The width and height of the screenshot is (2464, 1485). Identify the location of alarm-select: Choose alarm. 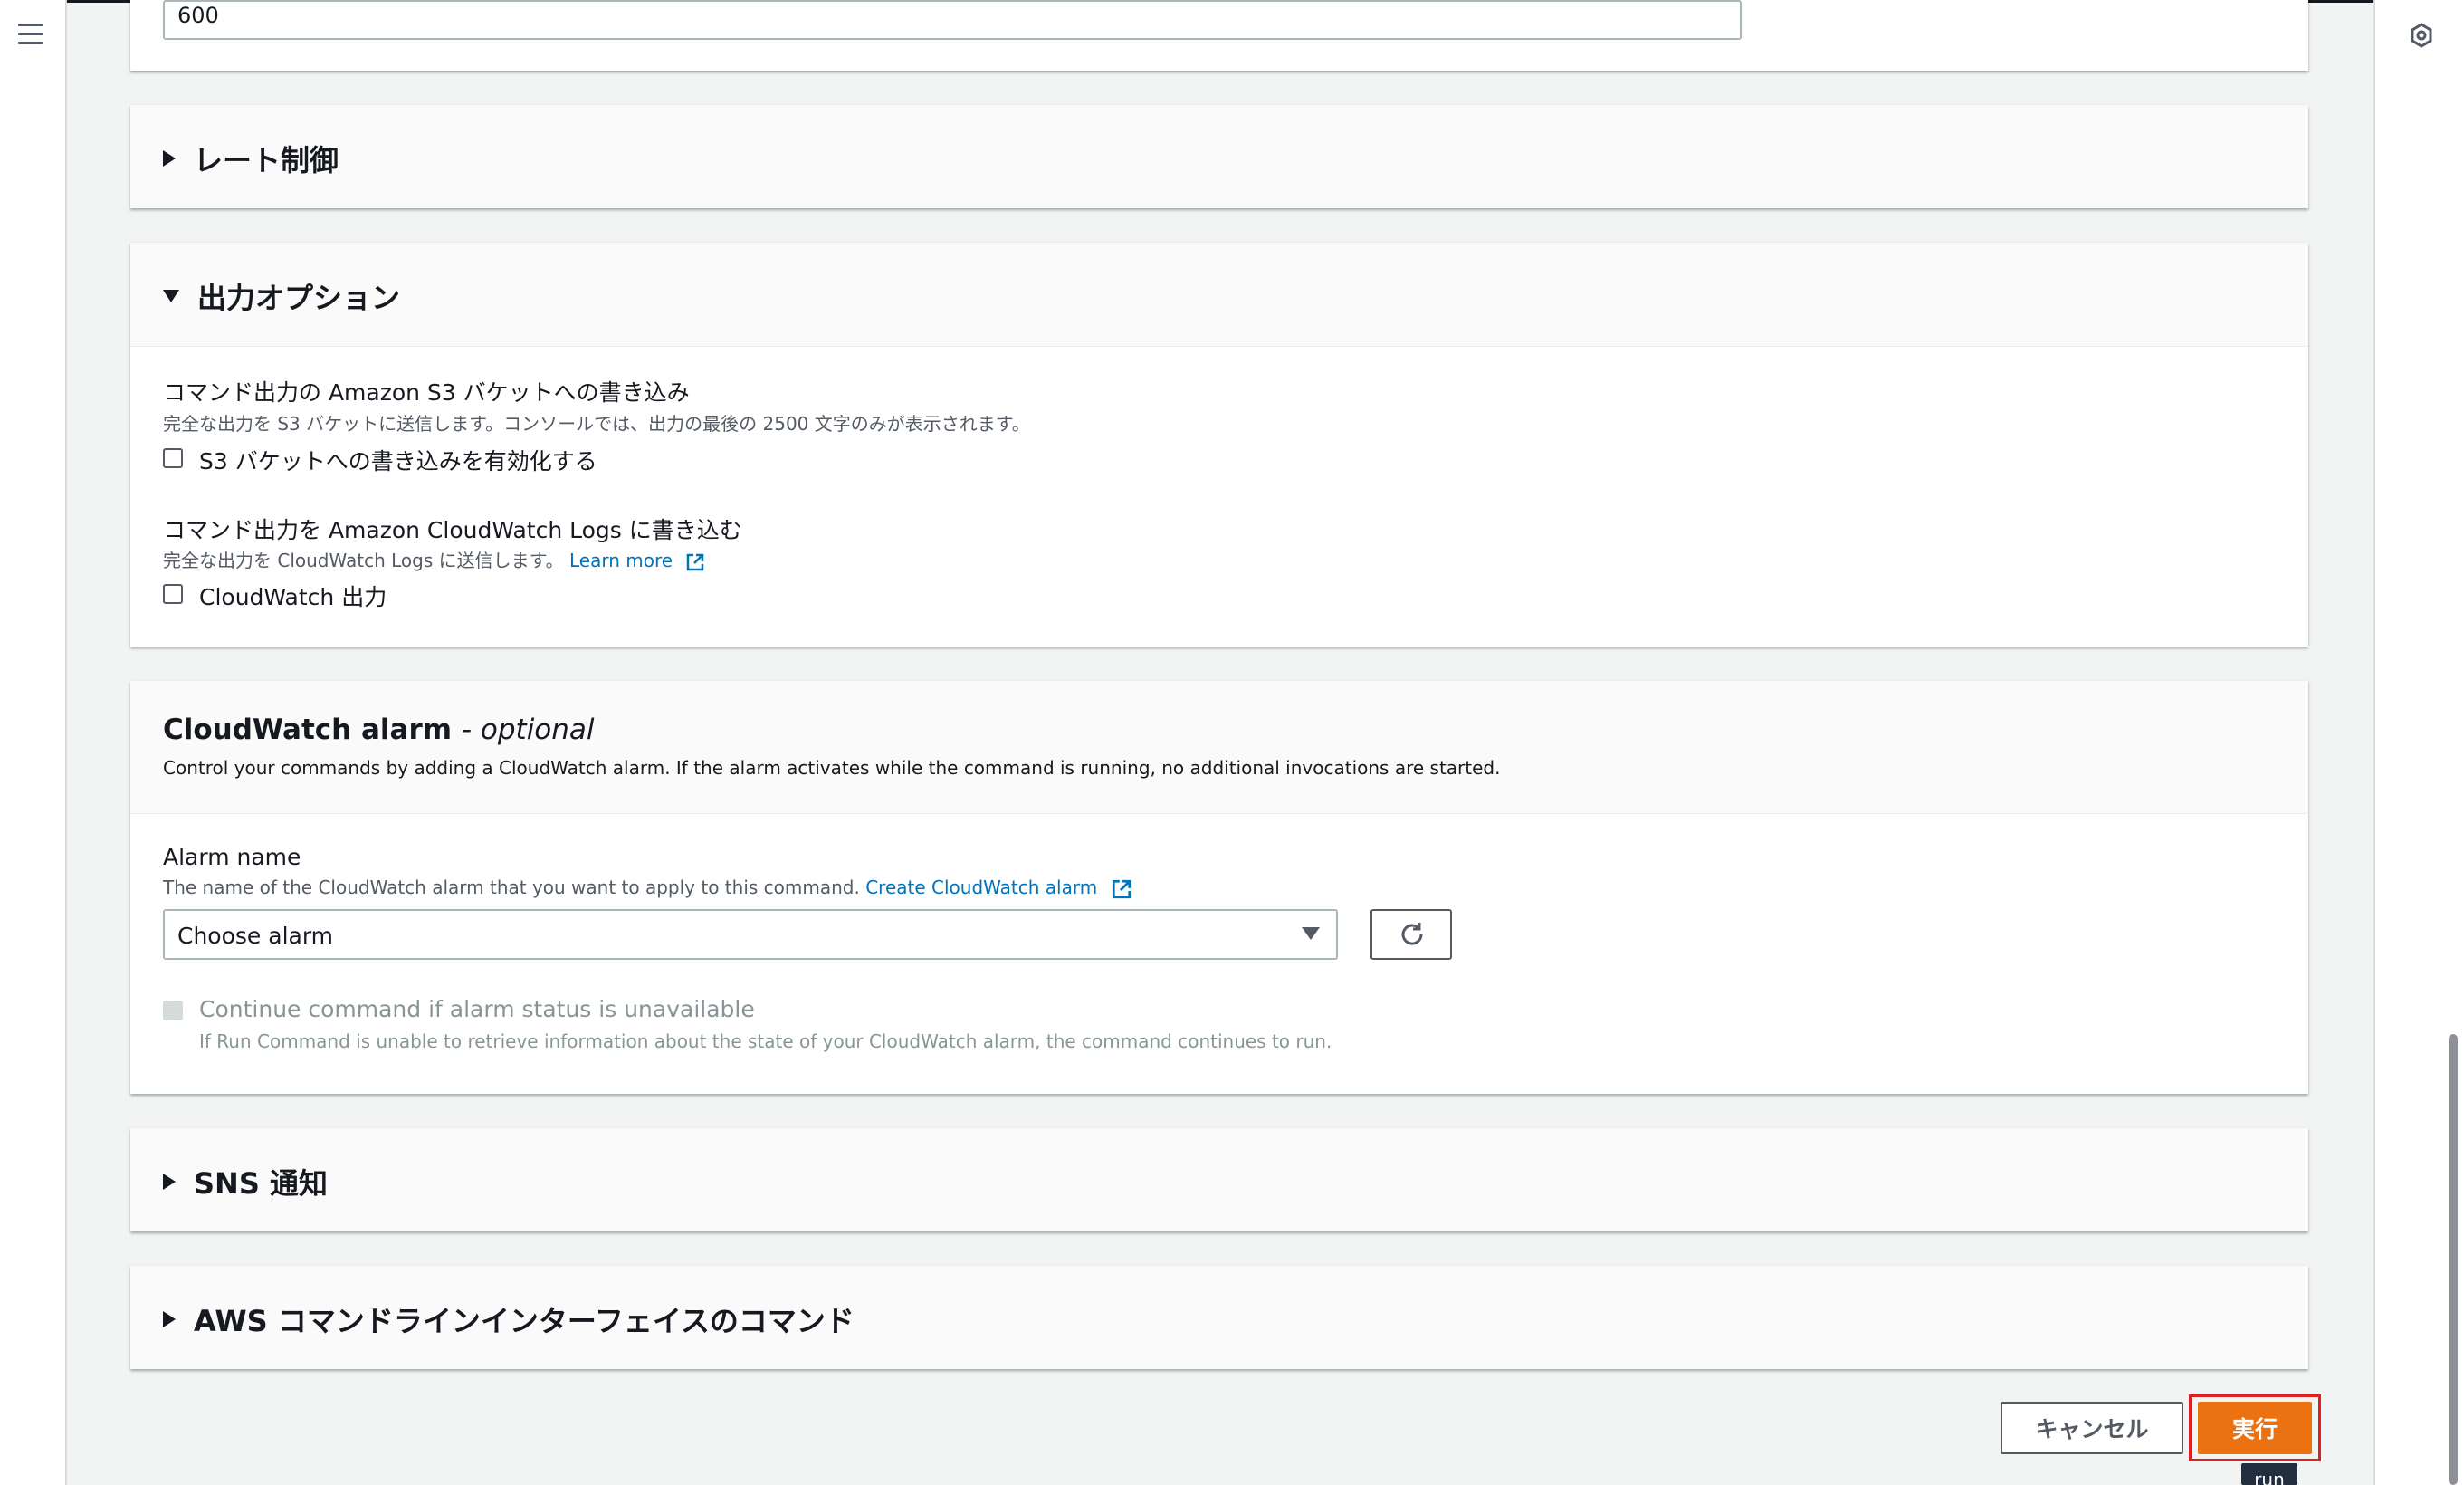
(750, 935).